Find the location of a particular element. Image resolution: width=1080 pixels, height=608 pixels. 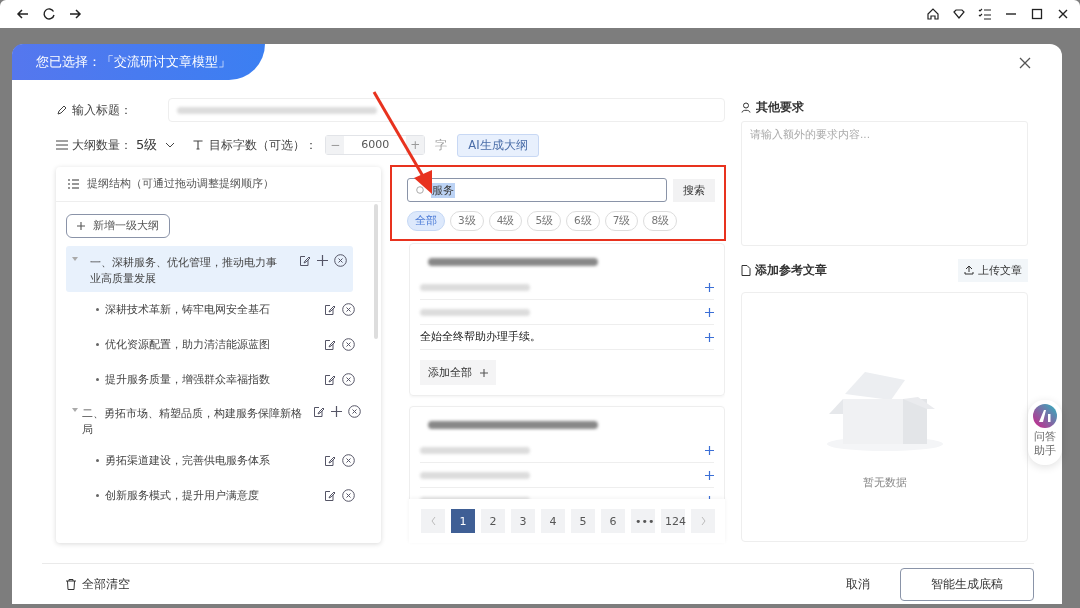

page-button: 124 is located at coordinates (673, 521).